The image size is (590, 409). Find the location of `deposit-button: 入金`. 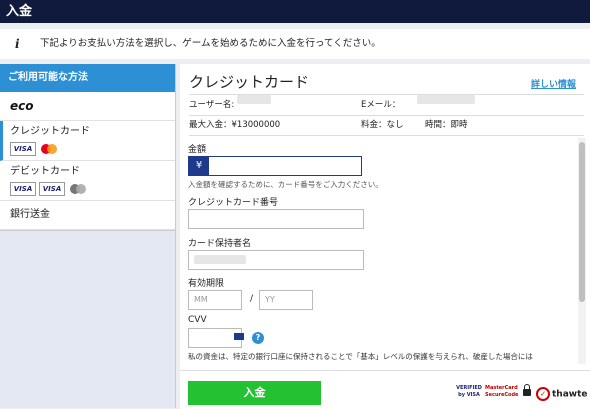

deposit-button: 入金 is located at coordinates (254, 393).